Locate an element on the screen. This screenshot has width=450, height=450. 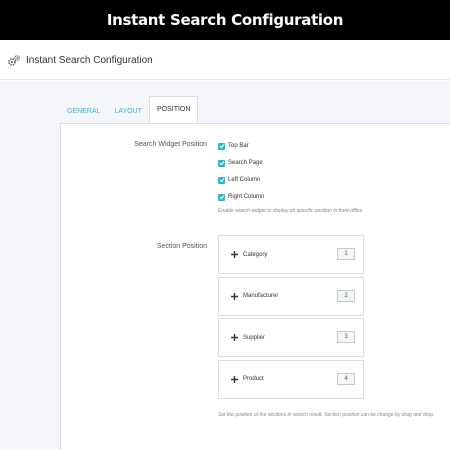
section-name: Manufacturer is located at coordinates (261, 296).